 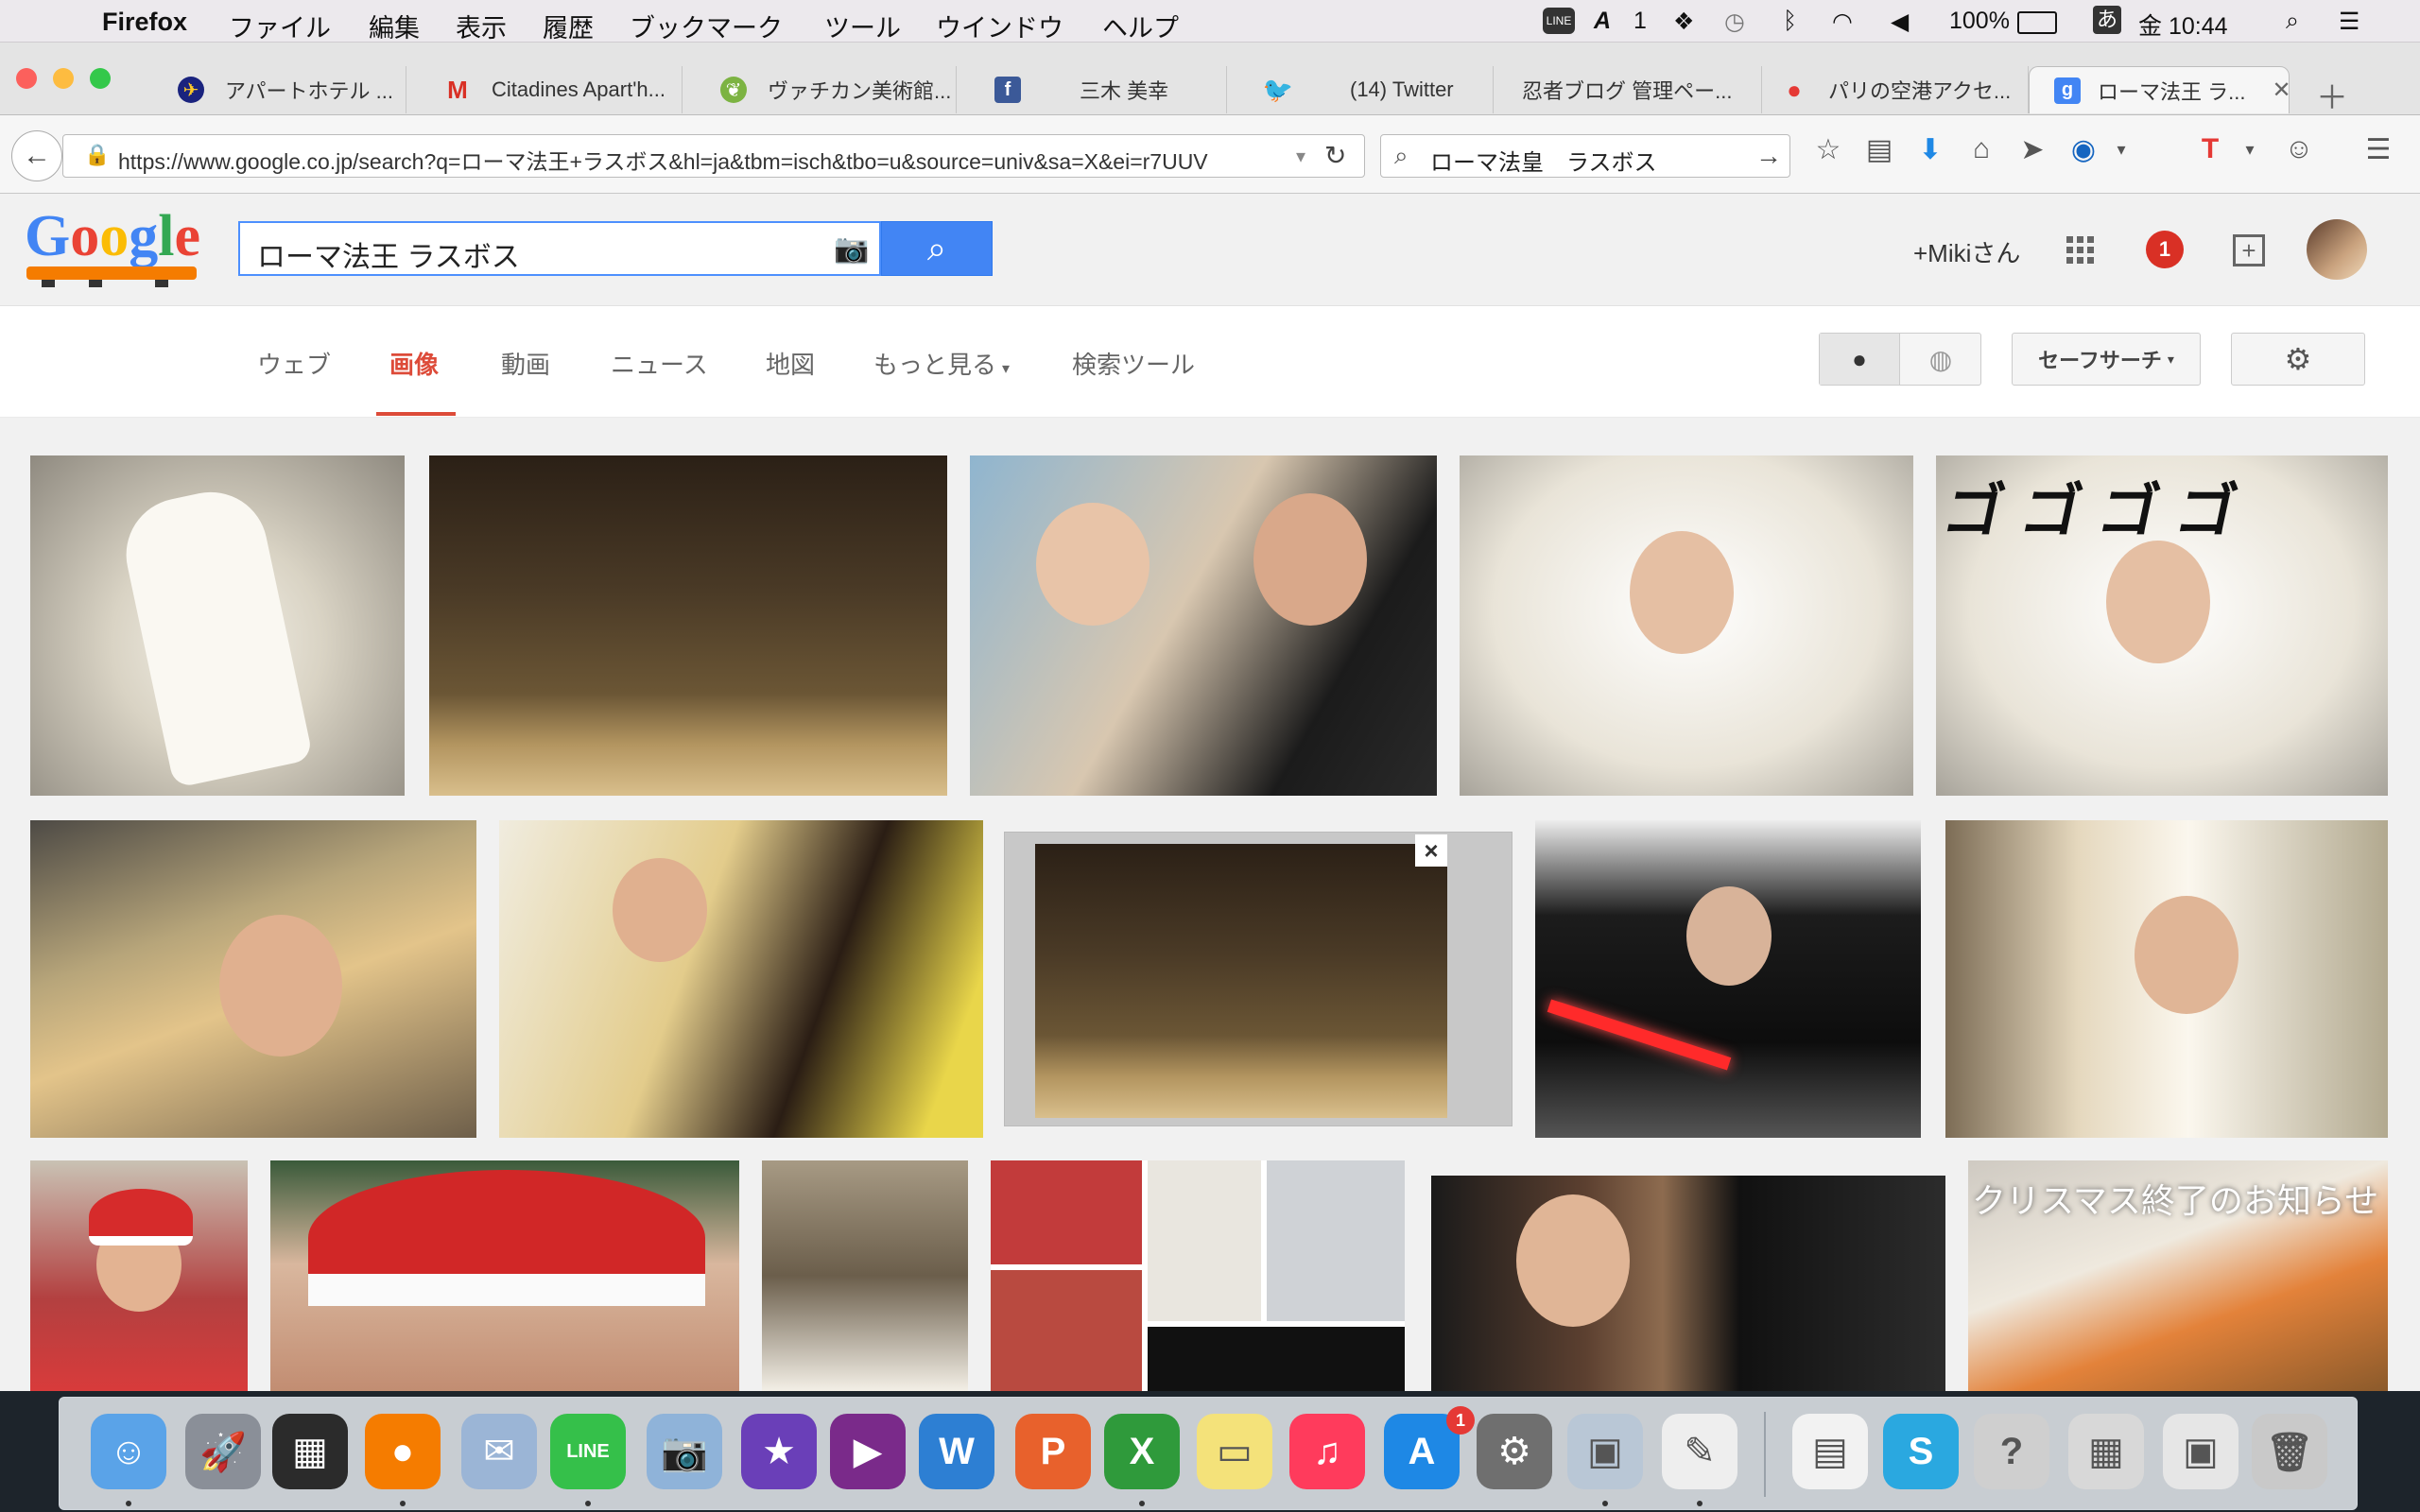 I want to click on line-status-icon: LINE, so click(x=1559, y=21).